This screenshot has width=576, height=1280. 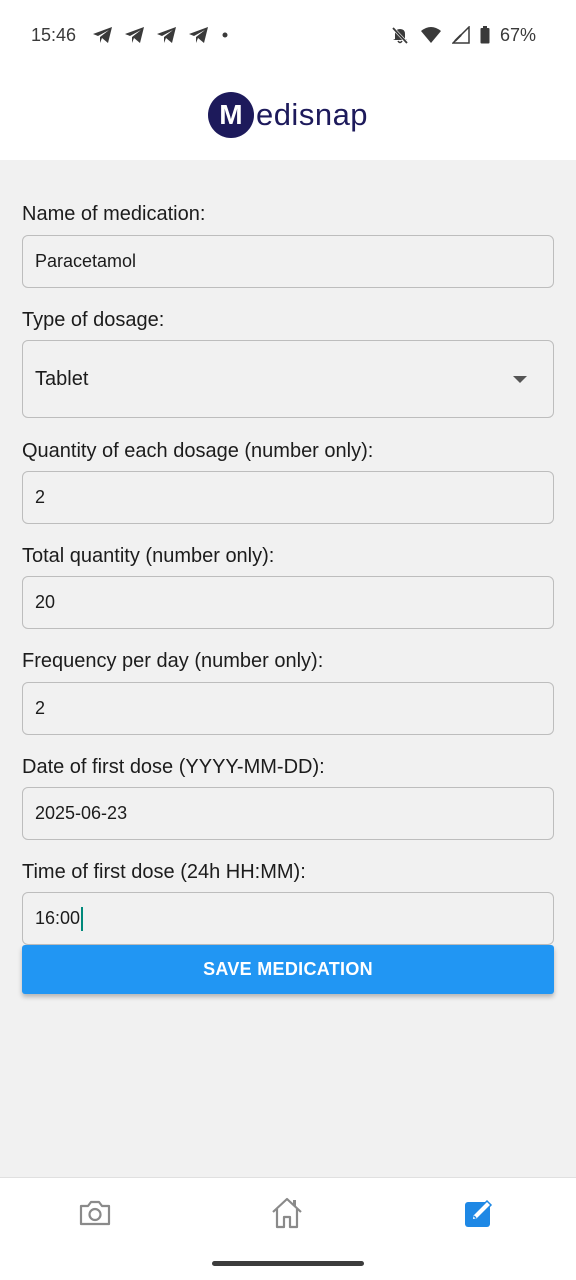 I want to click on camera-icon, so click(x=95, y=1213).